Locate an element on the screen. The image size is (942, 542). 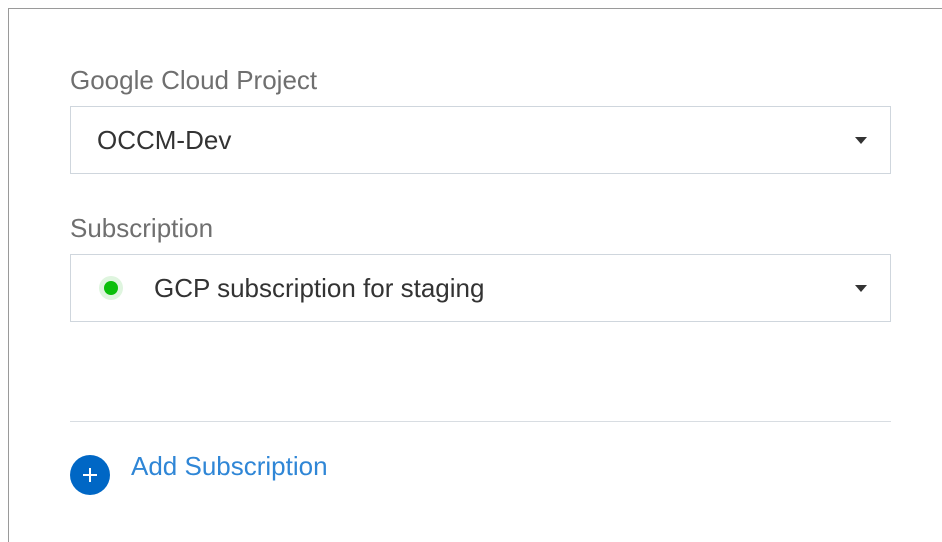
project-select-value: OCCM-Dev is located at coordinates (164, 140).